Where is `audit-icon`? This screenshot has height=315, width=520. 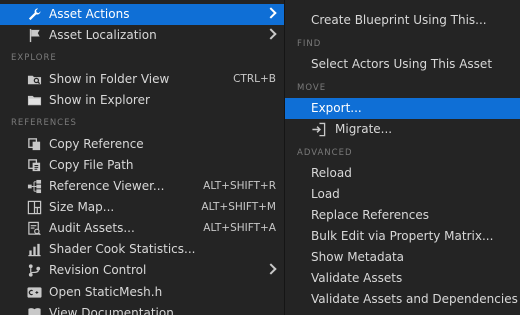
audit-icon is located at coordinates (34, 228).